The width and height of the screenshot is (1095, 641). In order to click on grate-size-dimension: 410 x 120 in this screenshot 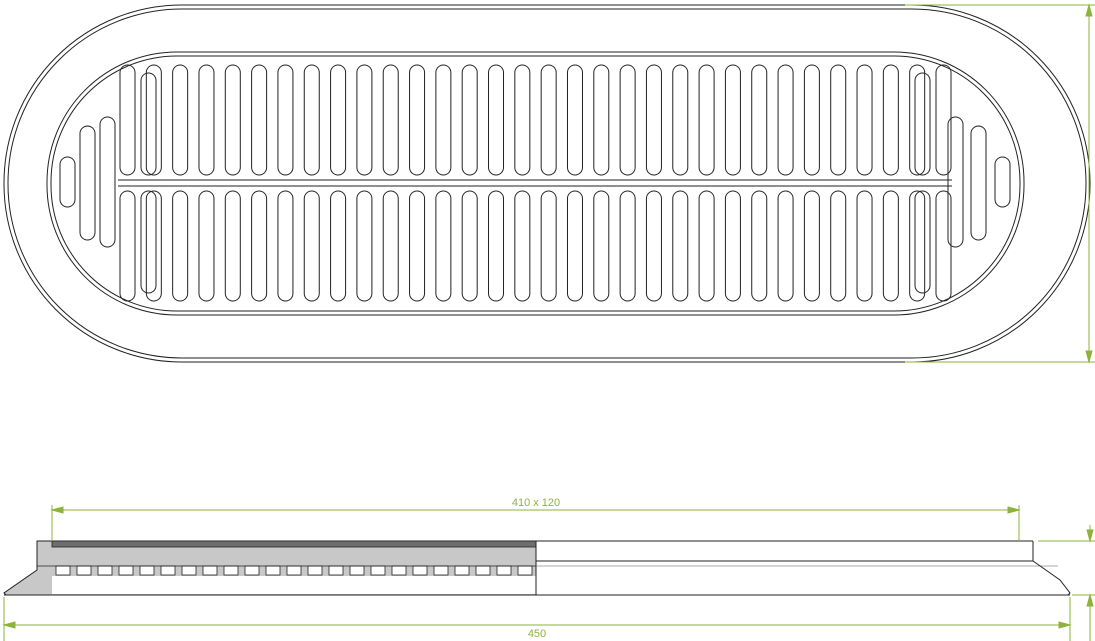, I will do `click(535, 519)`.